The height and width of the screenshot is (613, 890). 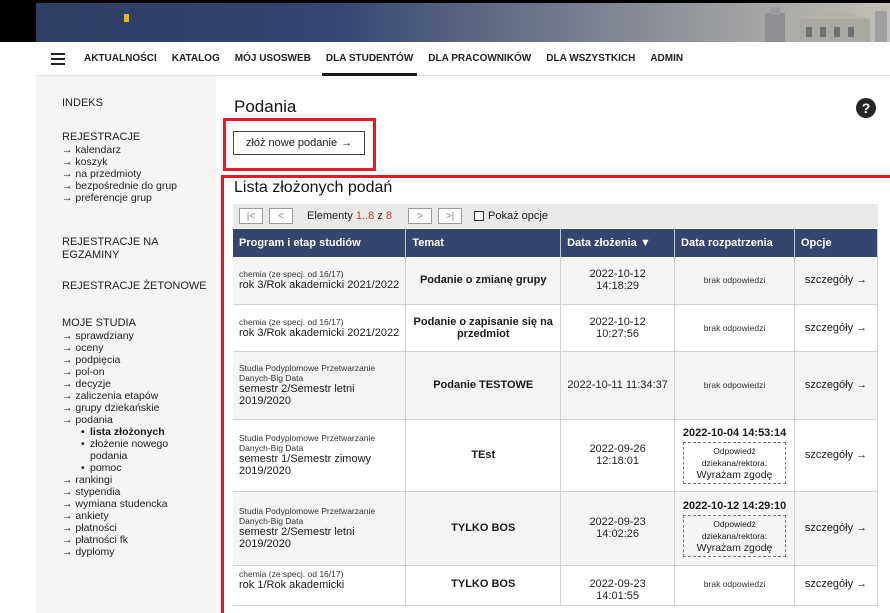 What do you see at coordinates (463, 22) in the screenshot?
I see `banner-image` at bounding box center [463, 22].